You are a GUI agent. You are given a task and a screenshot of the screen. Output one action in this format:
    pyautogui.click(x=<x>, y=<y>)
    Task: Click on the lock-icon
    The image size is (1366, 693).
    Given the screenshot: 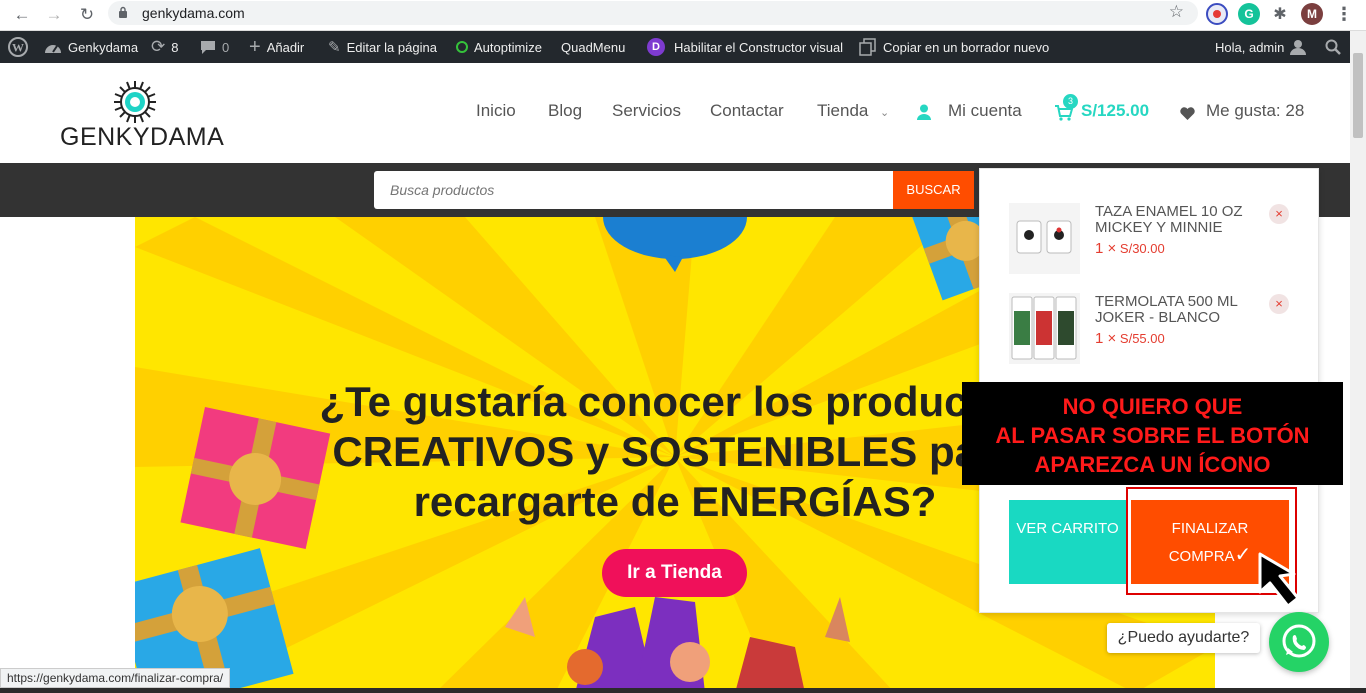 What is the action you would take?
    pyautogui.click(x=123, y=12)
    